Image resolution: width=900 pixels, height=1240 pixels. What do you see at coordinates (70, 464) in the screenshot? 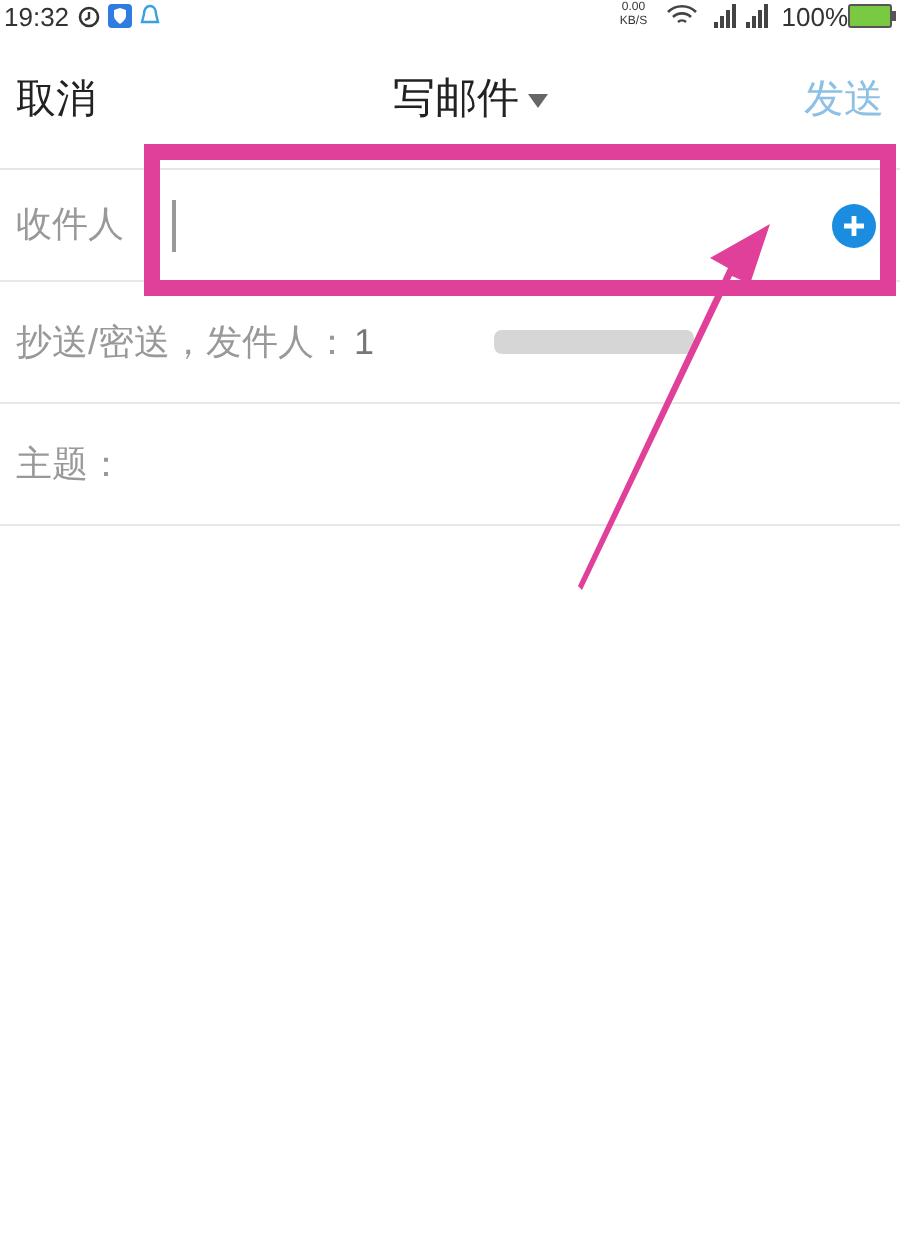
I see `field-label: 主题：` at bounding box center [70, 464].